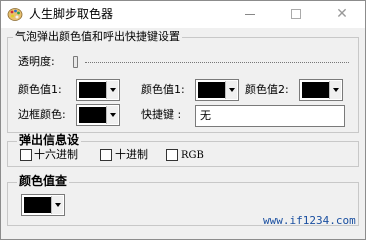  I want to click on rgb-checkbox-label: RGB, so click(192, 156).